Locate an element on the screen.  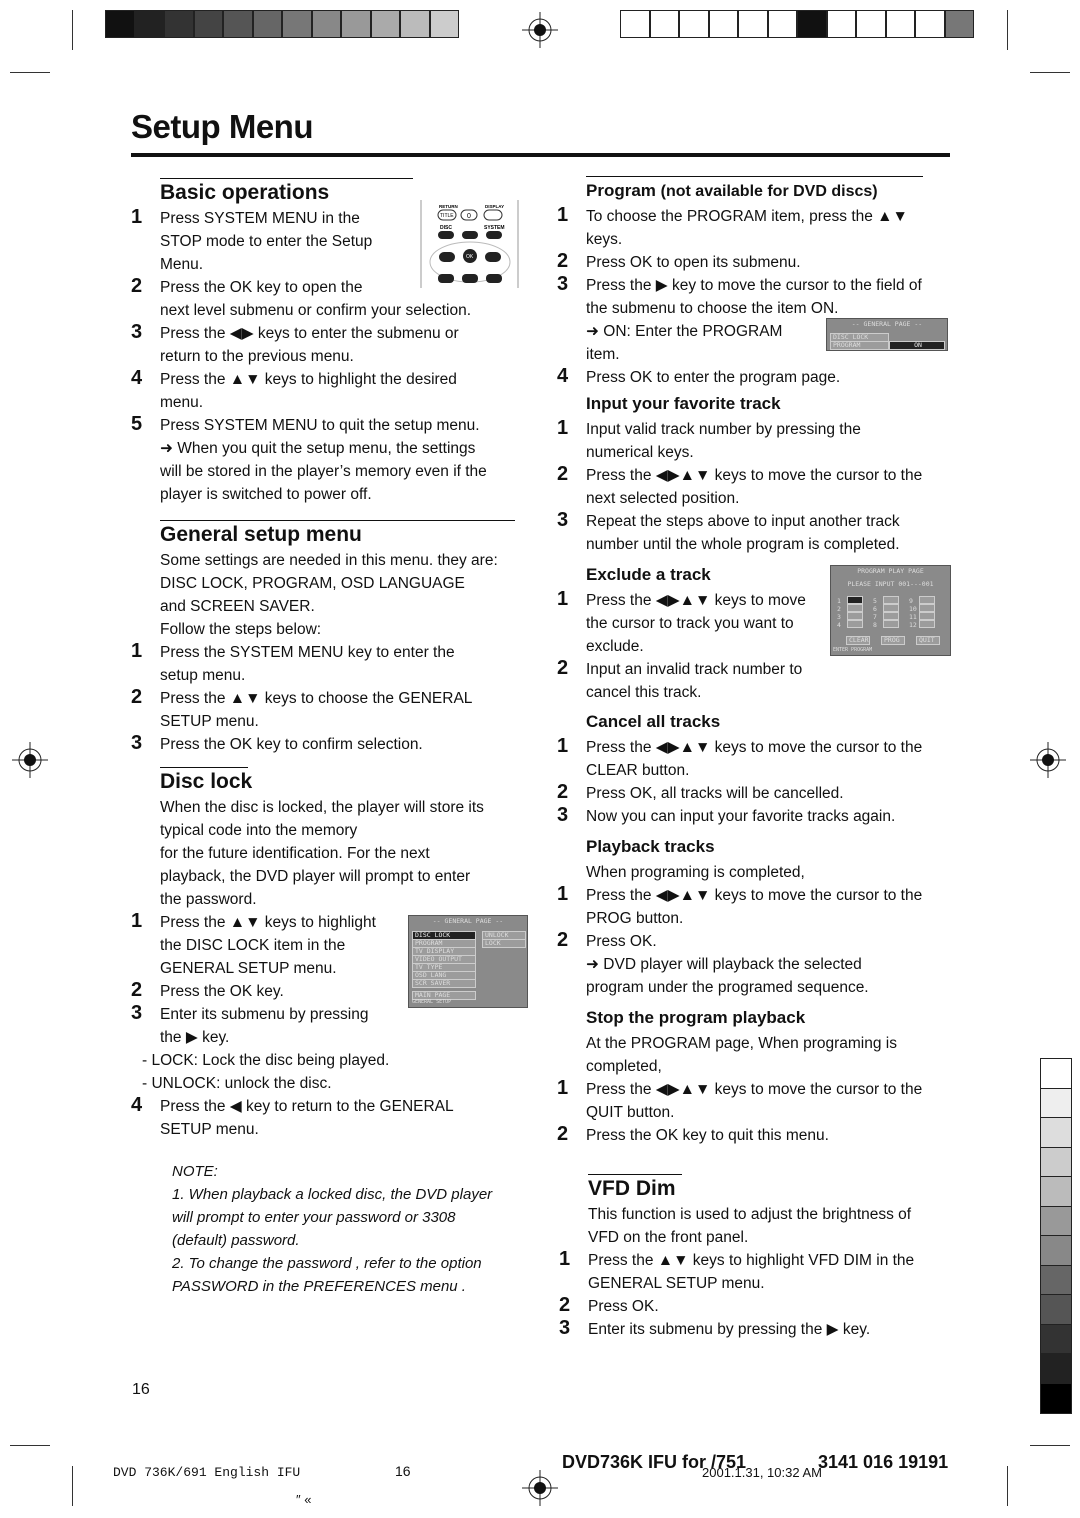
line-text: keys. is located at coordinates (604, 239).